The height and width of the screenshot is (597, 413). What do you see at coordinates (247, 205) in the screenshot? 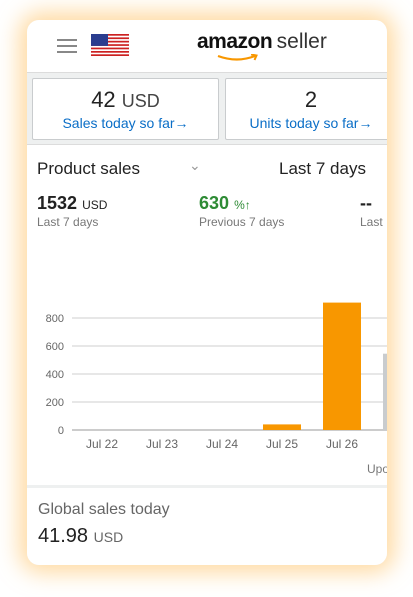
I see `trend-up-icon: ↑` at bounding box center [247, 205].